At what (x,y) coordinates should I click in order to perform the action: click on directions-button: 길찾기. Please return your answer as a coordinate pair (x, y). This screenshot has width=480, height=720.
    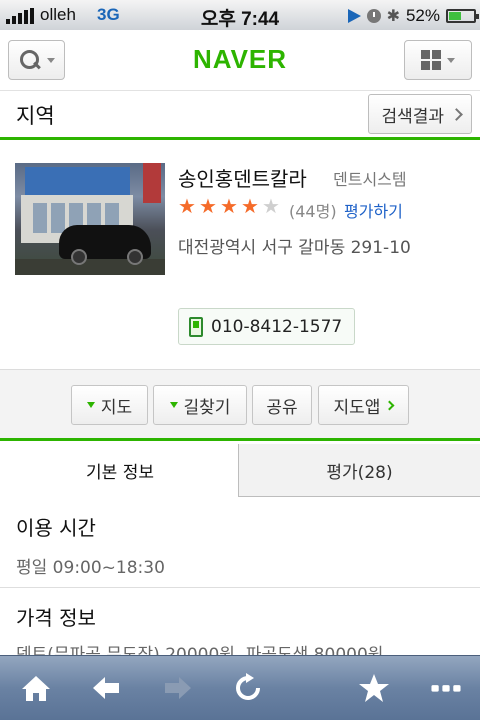
    Looking at the image, I should click on (200, 405).